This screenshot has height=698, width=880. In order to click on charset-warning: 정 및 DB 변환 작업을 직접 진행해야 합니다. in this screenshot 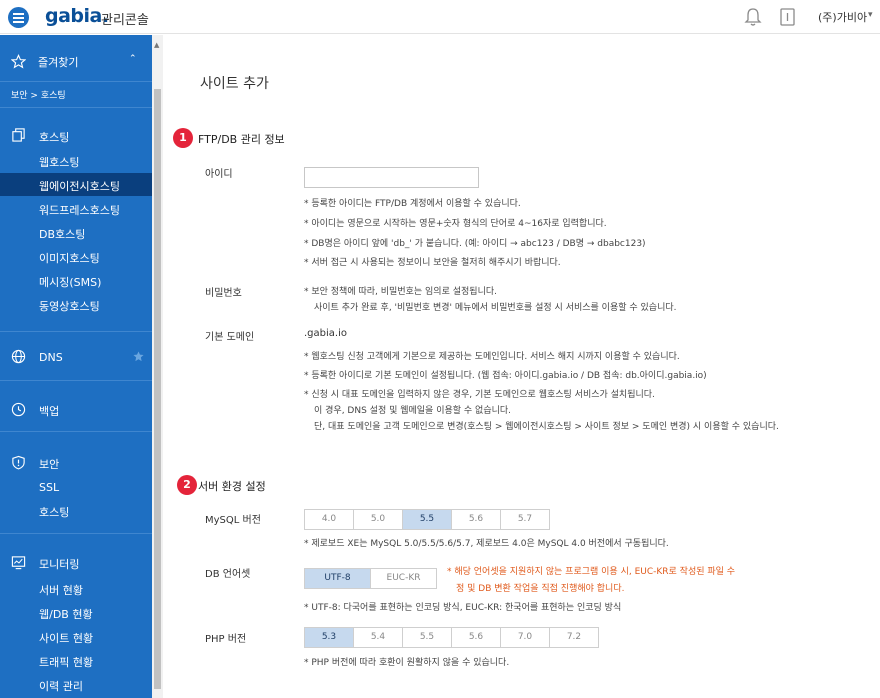, I will do `click(540, 589)`.